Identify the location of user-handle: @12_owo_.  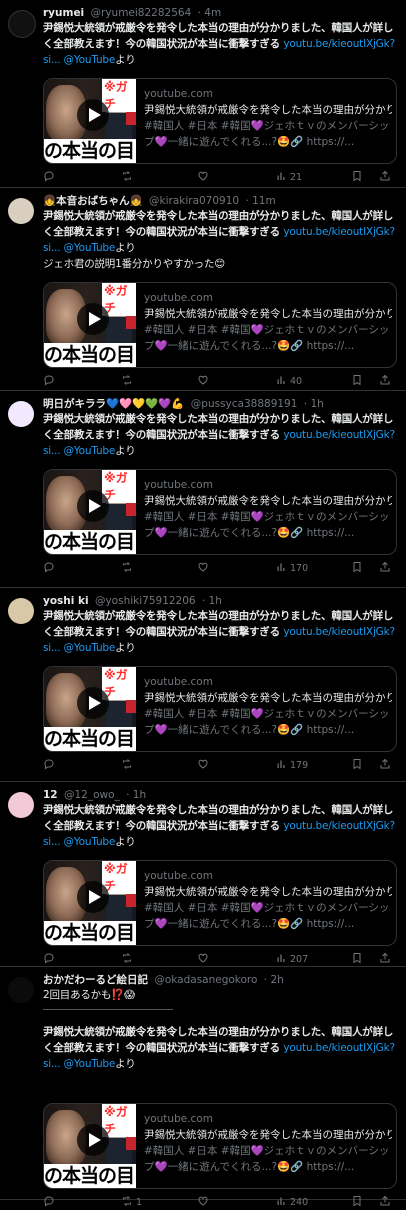
(92, 795).